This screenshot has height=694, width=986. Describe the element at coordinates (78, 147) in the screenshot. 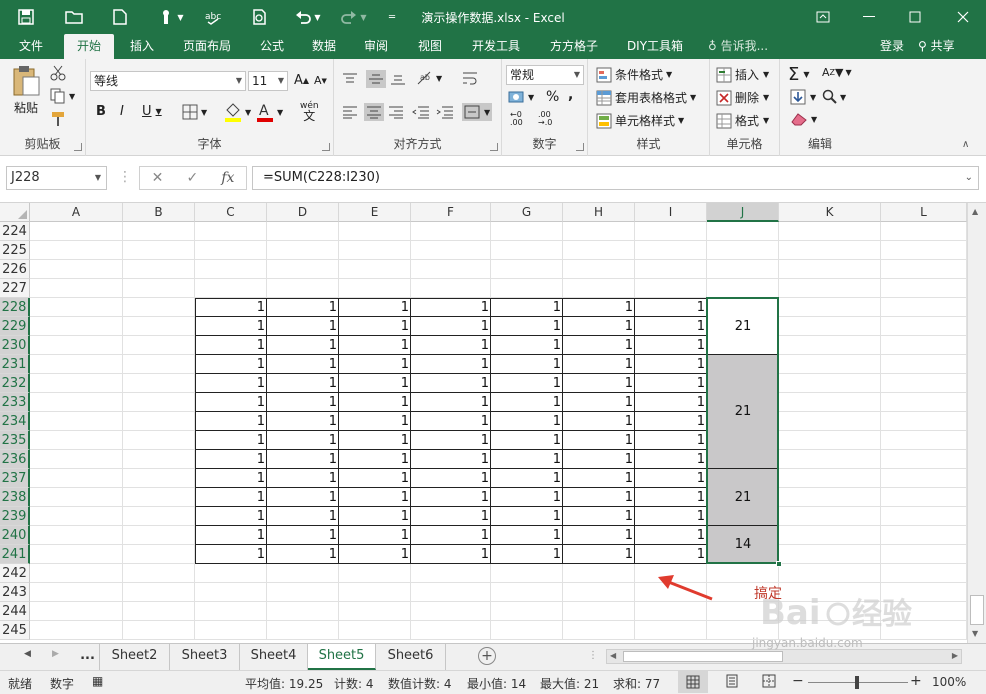

I see `clipboard-launcher-icon` at that location.